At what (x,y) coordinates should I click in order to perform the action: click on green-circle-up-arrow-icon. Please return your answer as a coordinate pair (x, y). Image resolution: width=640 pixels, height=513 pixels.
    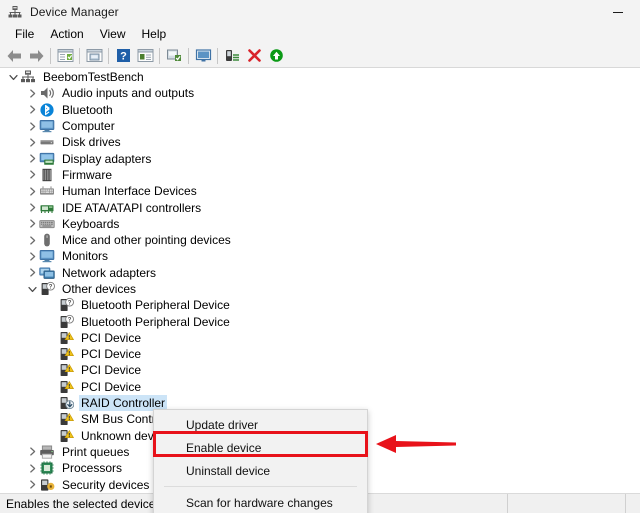
    Looking at the image, I should click on (276, 55).